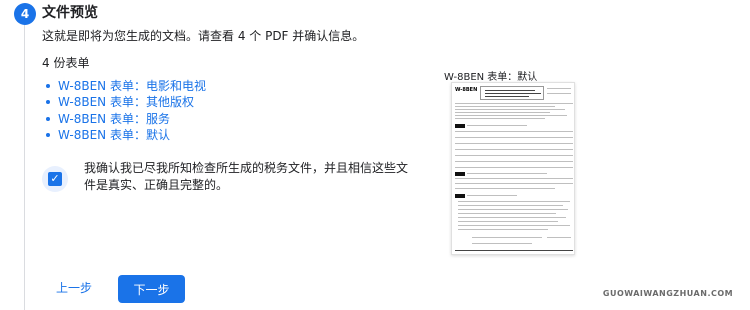  Describe the element at coordinates (512, 93) in the screenshot. I see `doc-title-box` at that location.